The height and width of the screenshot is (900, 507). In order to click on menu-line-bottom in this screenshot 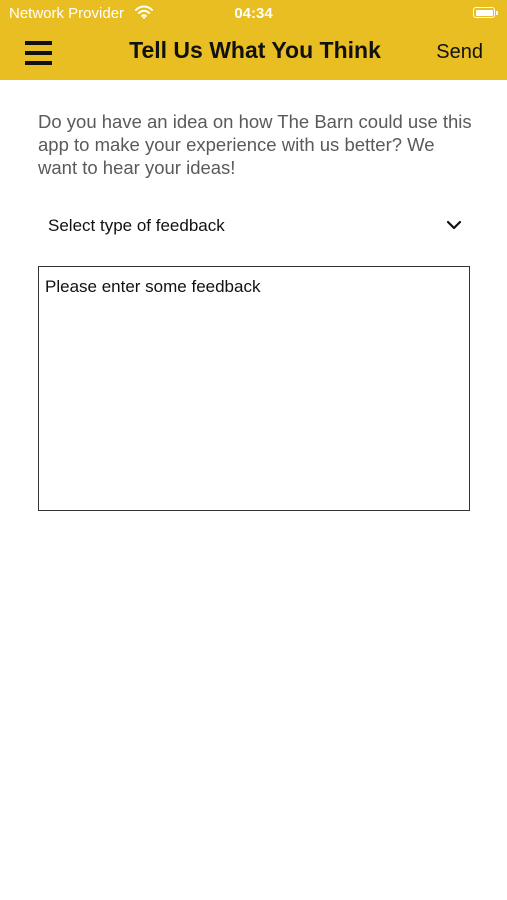, I will do `click(38, 63)`.